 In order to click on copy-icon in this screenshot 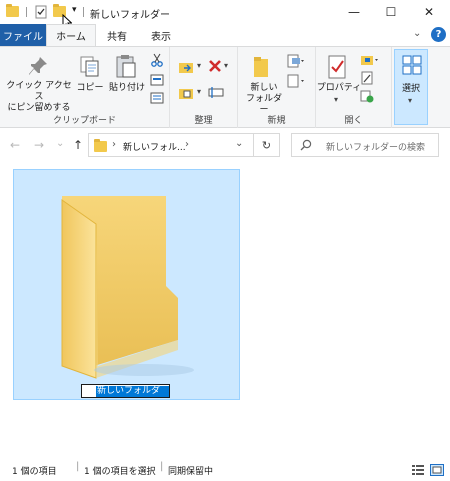, I will do `click(90, 68)`.